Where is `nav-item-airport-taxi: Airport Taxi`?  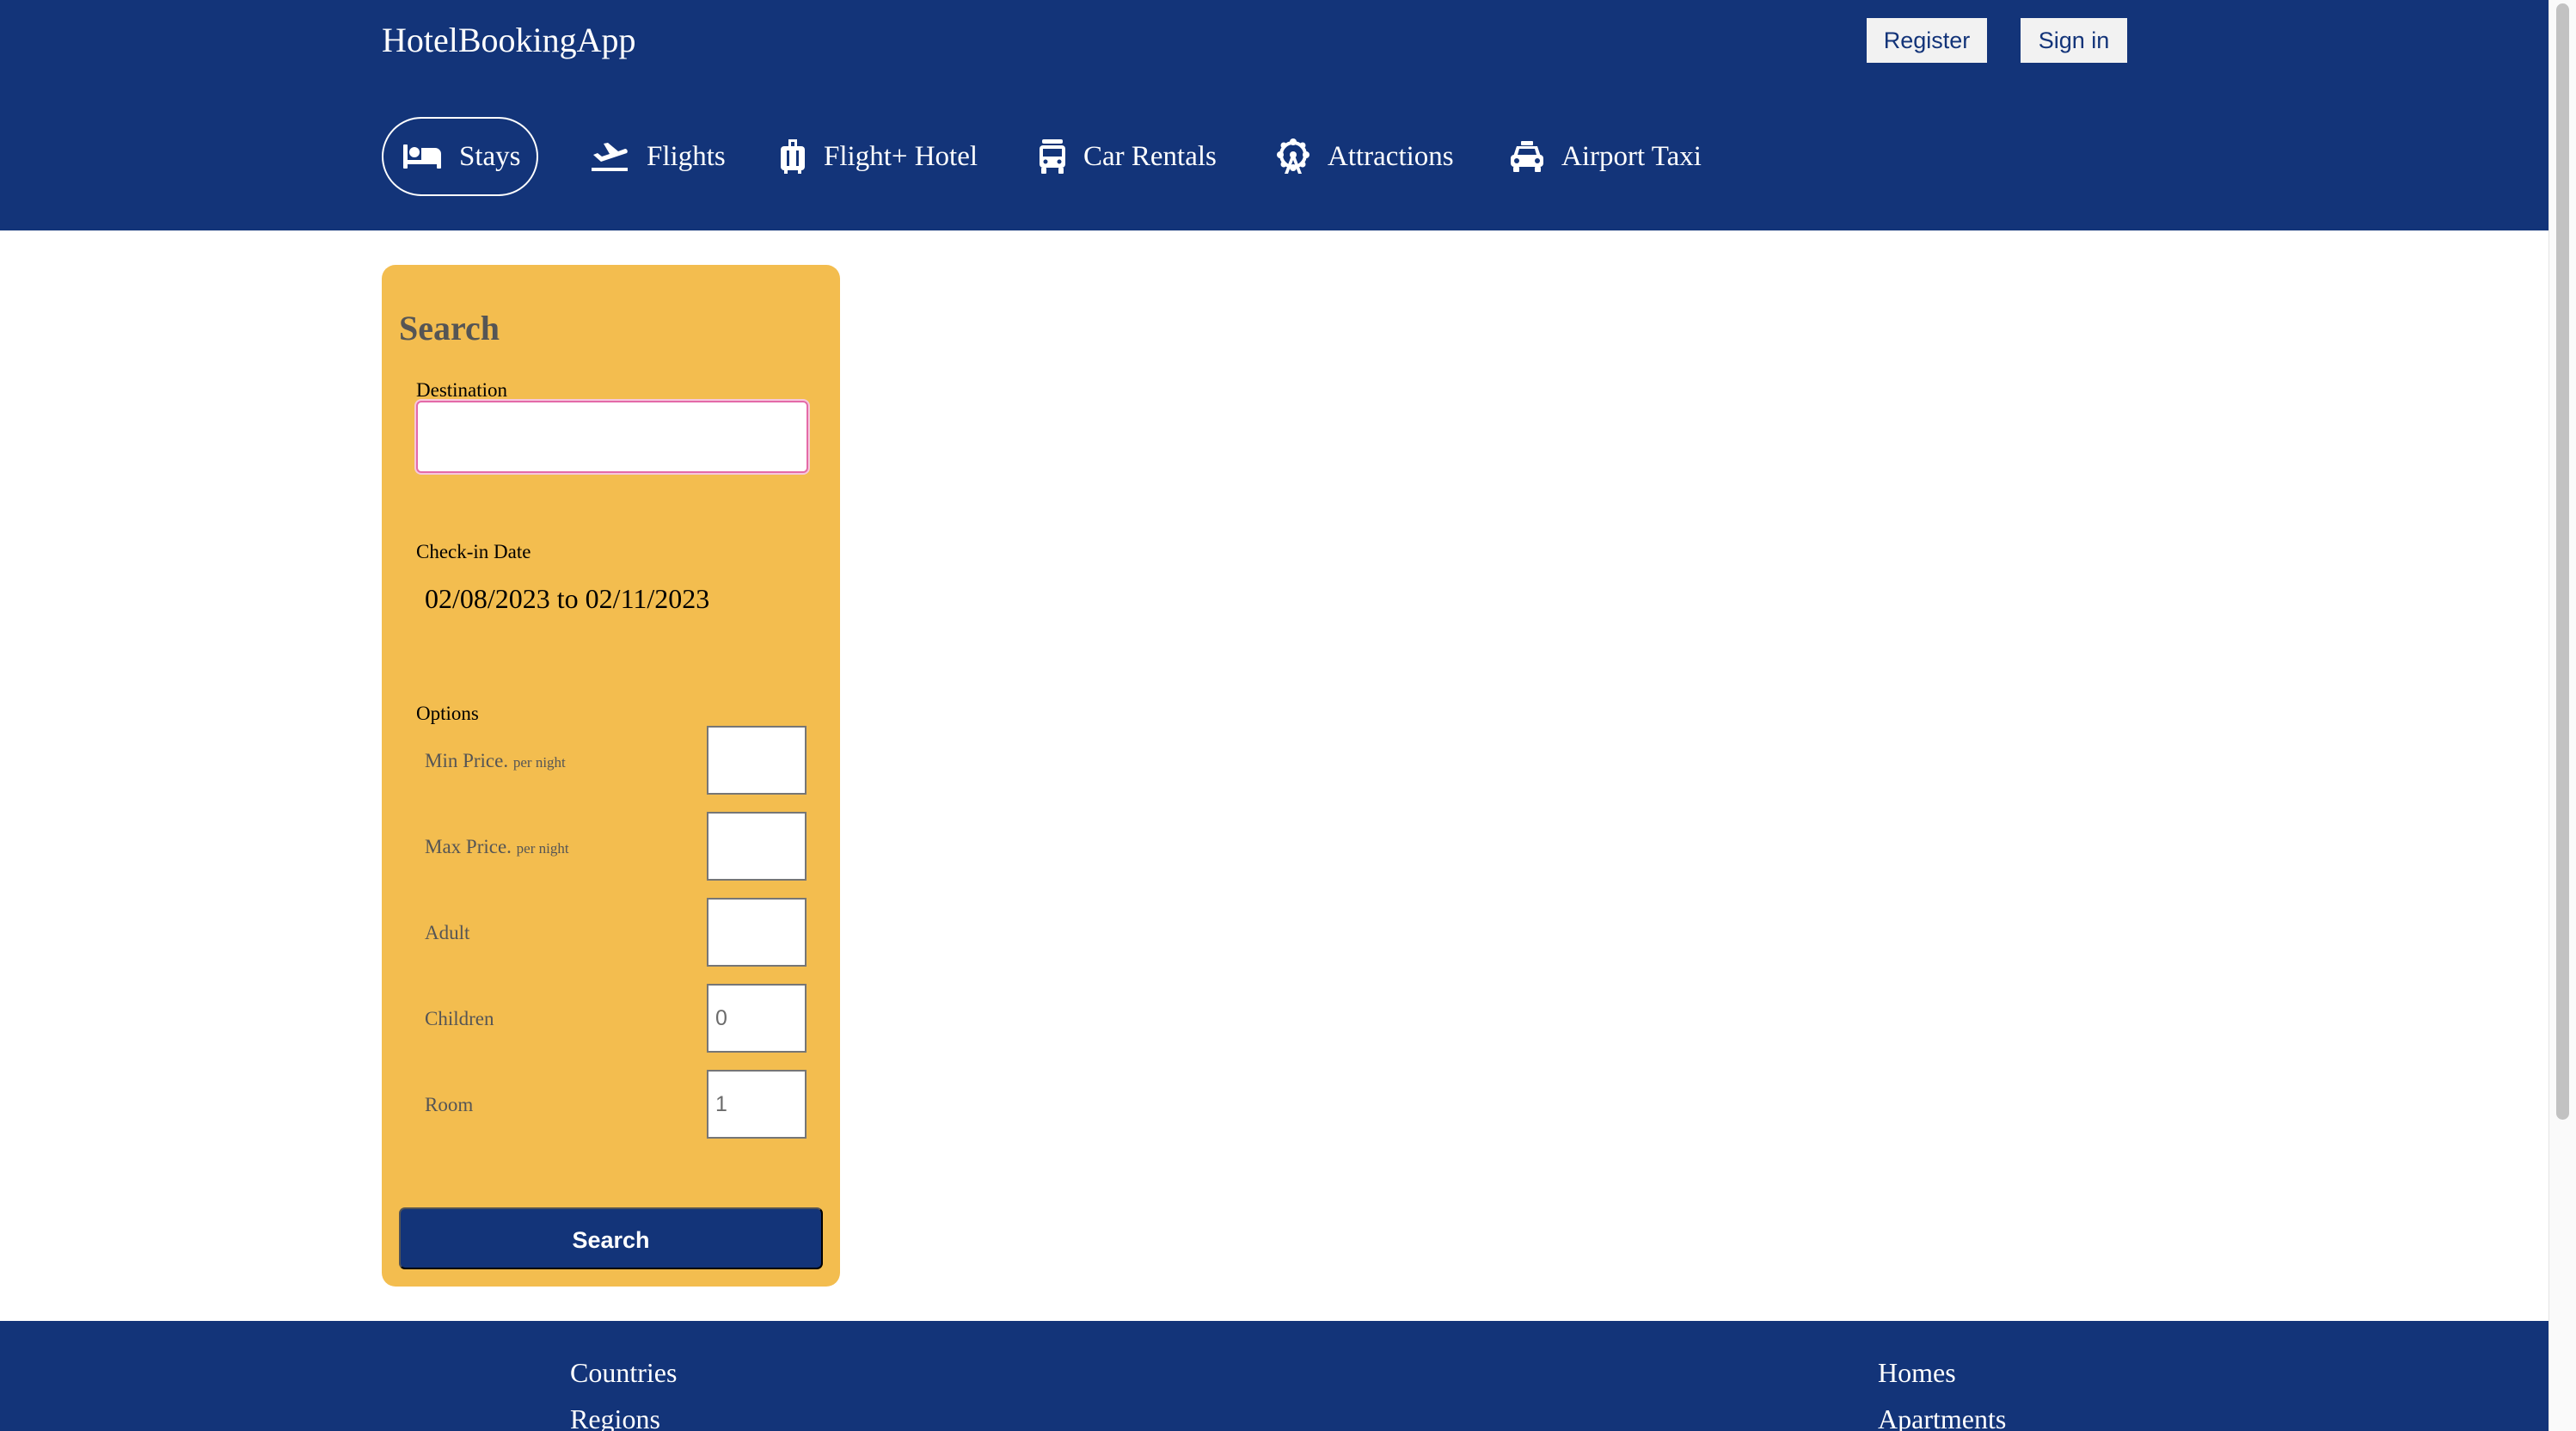
nav-item-airport-taxi: Airport Taxi is located at coordinates (1606, 156).